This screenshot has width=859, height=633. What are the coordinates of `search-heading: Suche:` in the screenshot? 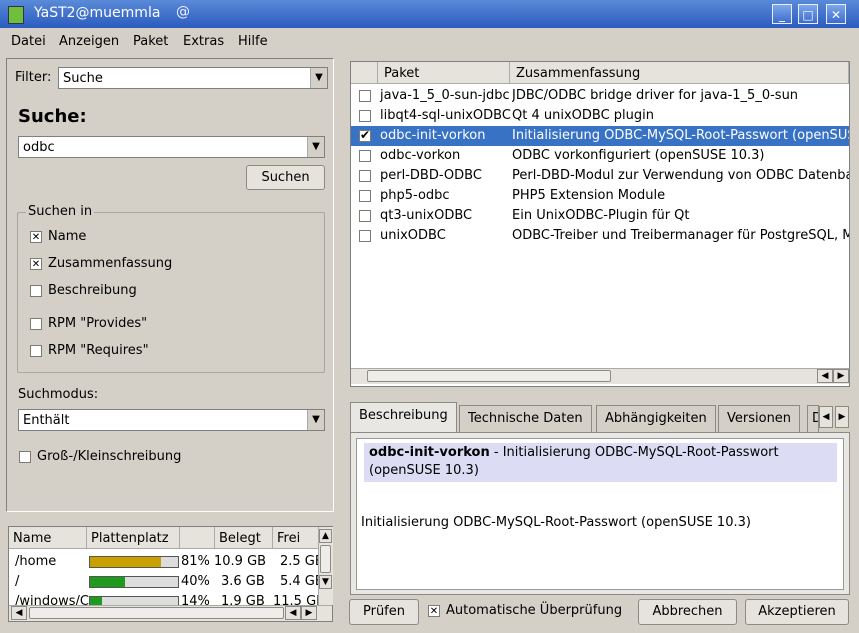 It's located at (52, 116).